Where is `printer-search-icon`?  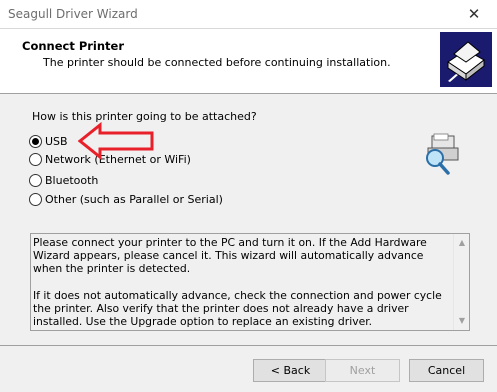
printer-search-icon is located at coordinates (442, 154).